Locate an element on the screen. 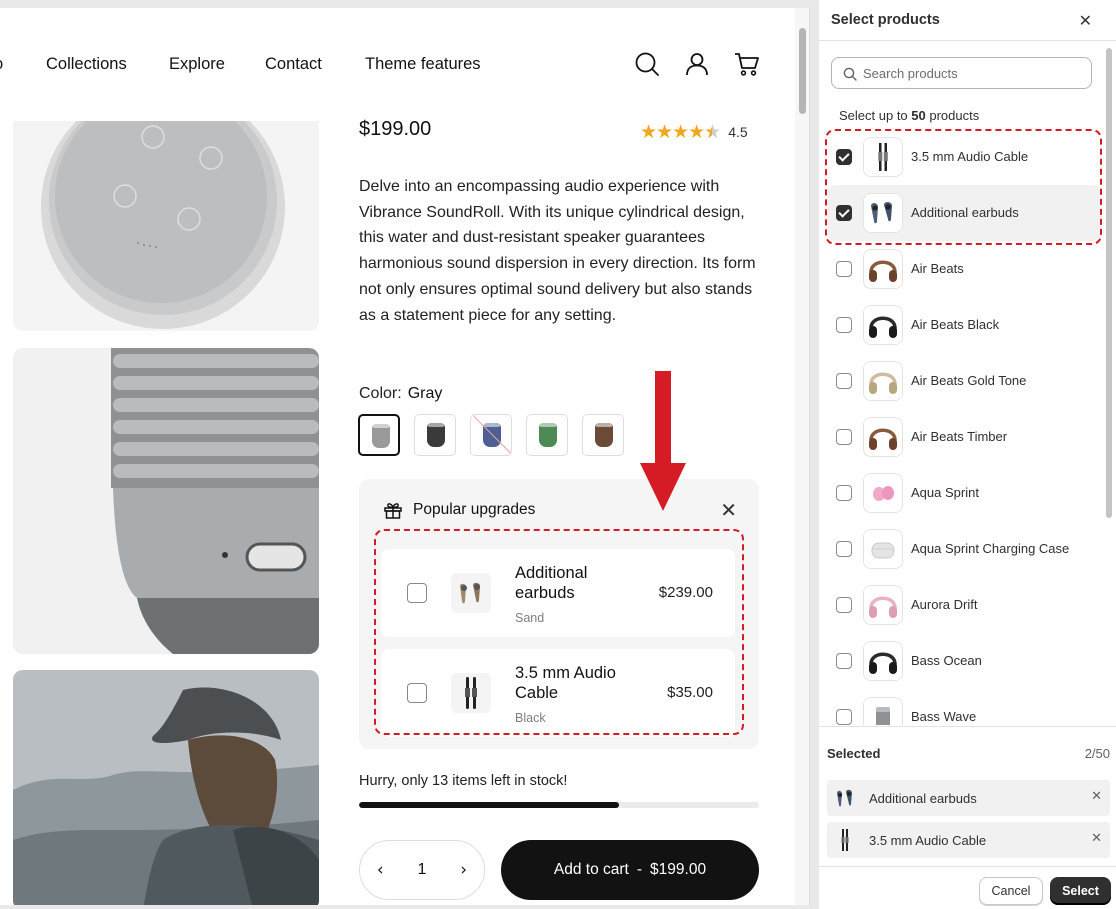  search-input is located at coordinates (975, 73).